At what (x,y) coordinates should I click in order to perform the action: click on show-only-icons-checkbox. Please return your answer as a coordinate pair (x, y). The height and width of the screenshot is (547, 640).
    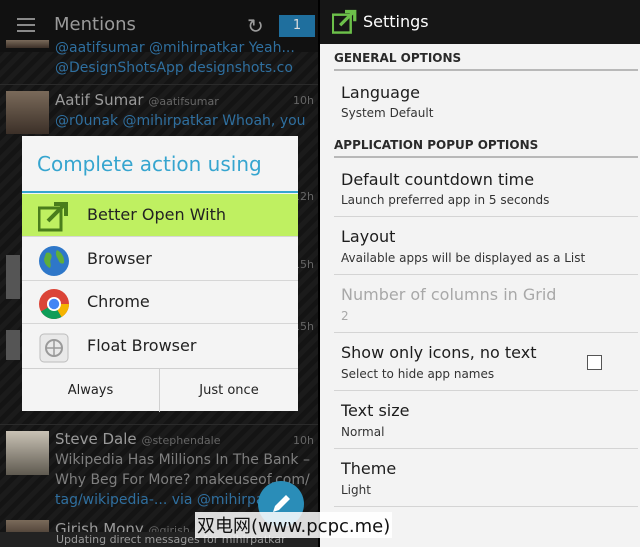
    Looking at the image, I should click on (594, 362).